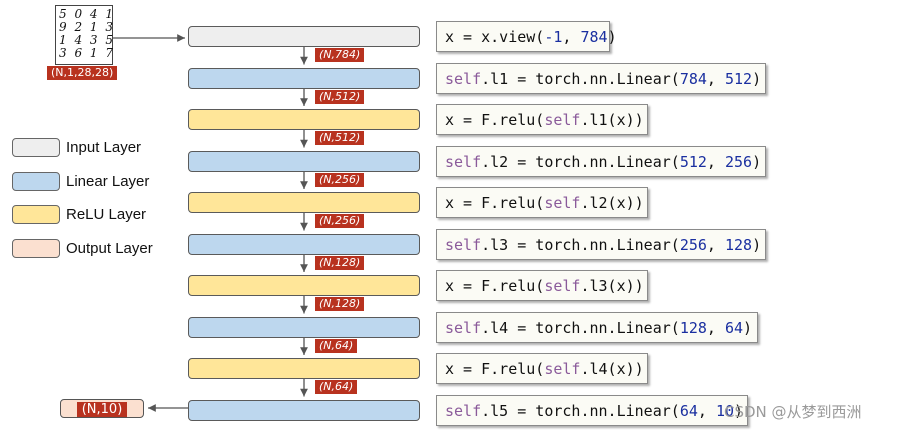 This screenshot has width=906, height=430. What do you see at coordinates (87, 53) in the screenshot?
I see `digit-row: 3 6 1 7` at bounding box center [87, 53].